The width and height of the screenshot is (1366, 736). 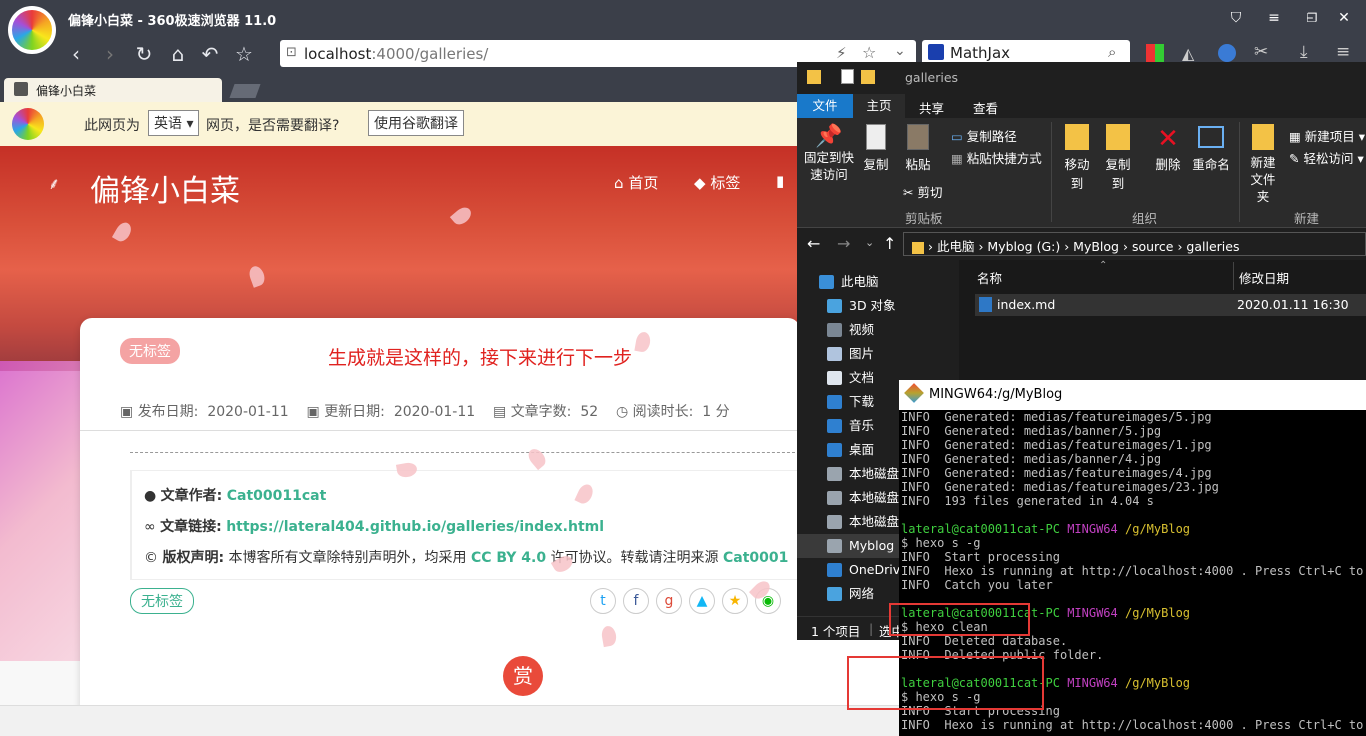 What do you see at coordinates (523, 676) in the screenshot?
I see `reward-button: 赏` at bounding box center [523, 676].